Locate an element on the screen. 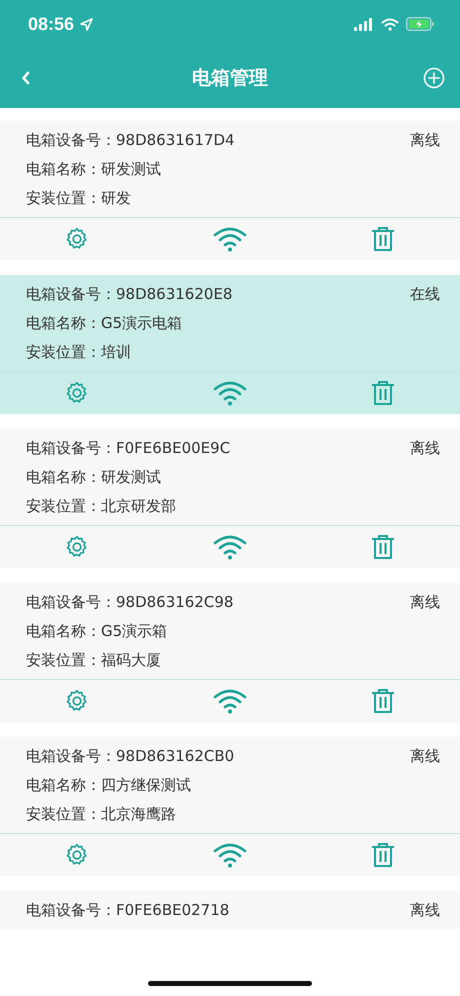 This screenshot has height=996, width=460. signal-icon is located at coordinates (364, 24).